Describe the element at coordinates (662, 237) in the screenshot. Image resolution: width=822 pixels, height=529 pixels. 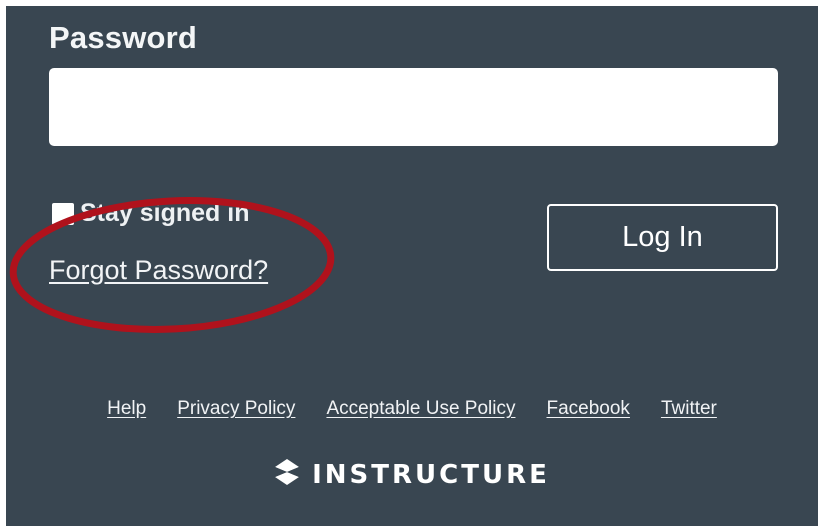
I see `login-button: Log In` at that location.